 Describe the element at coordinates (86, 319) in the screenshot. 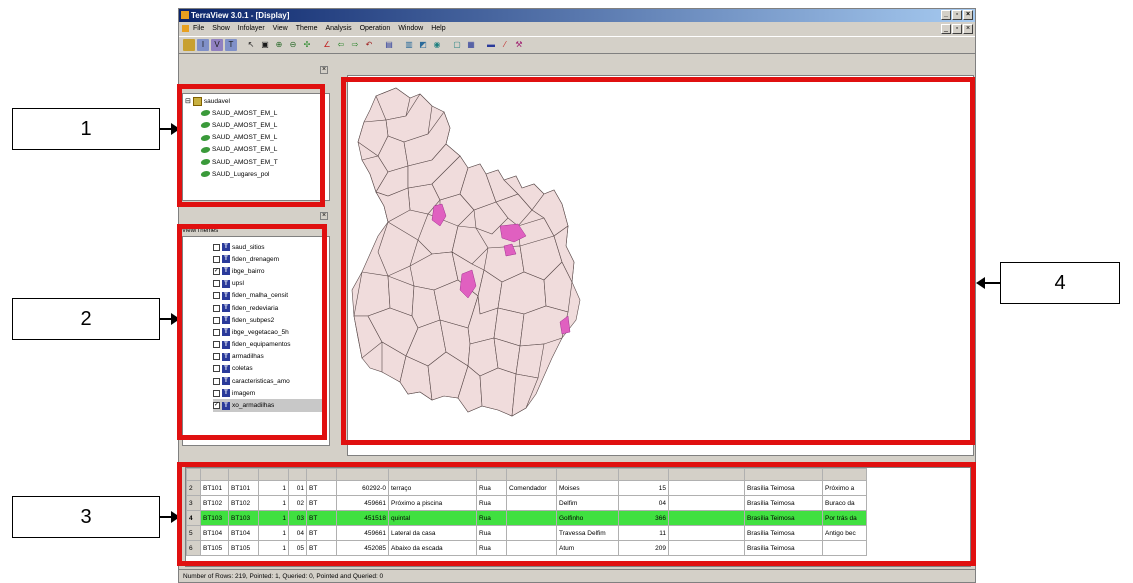

I see `callout-label-2: 2` at that location.